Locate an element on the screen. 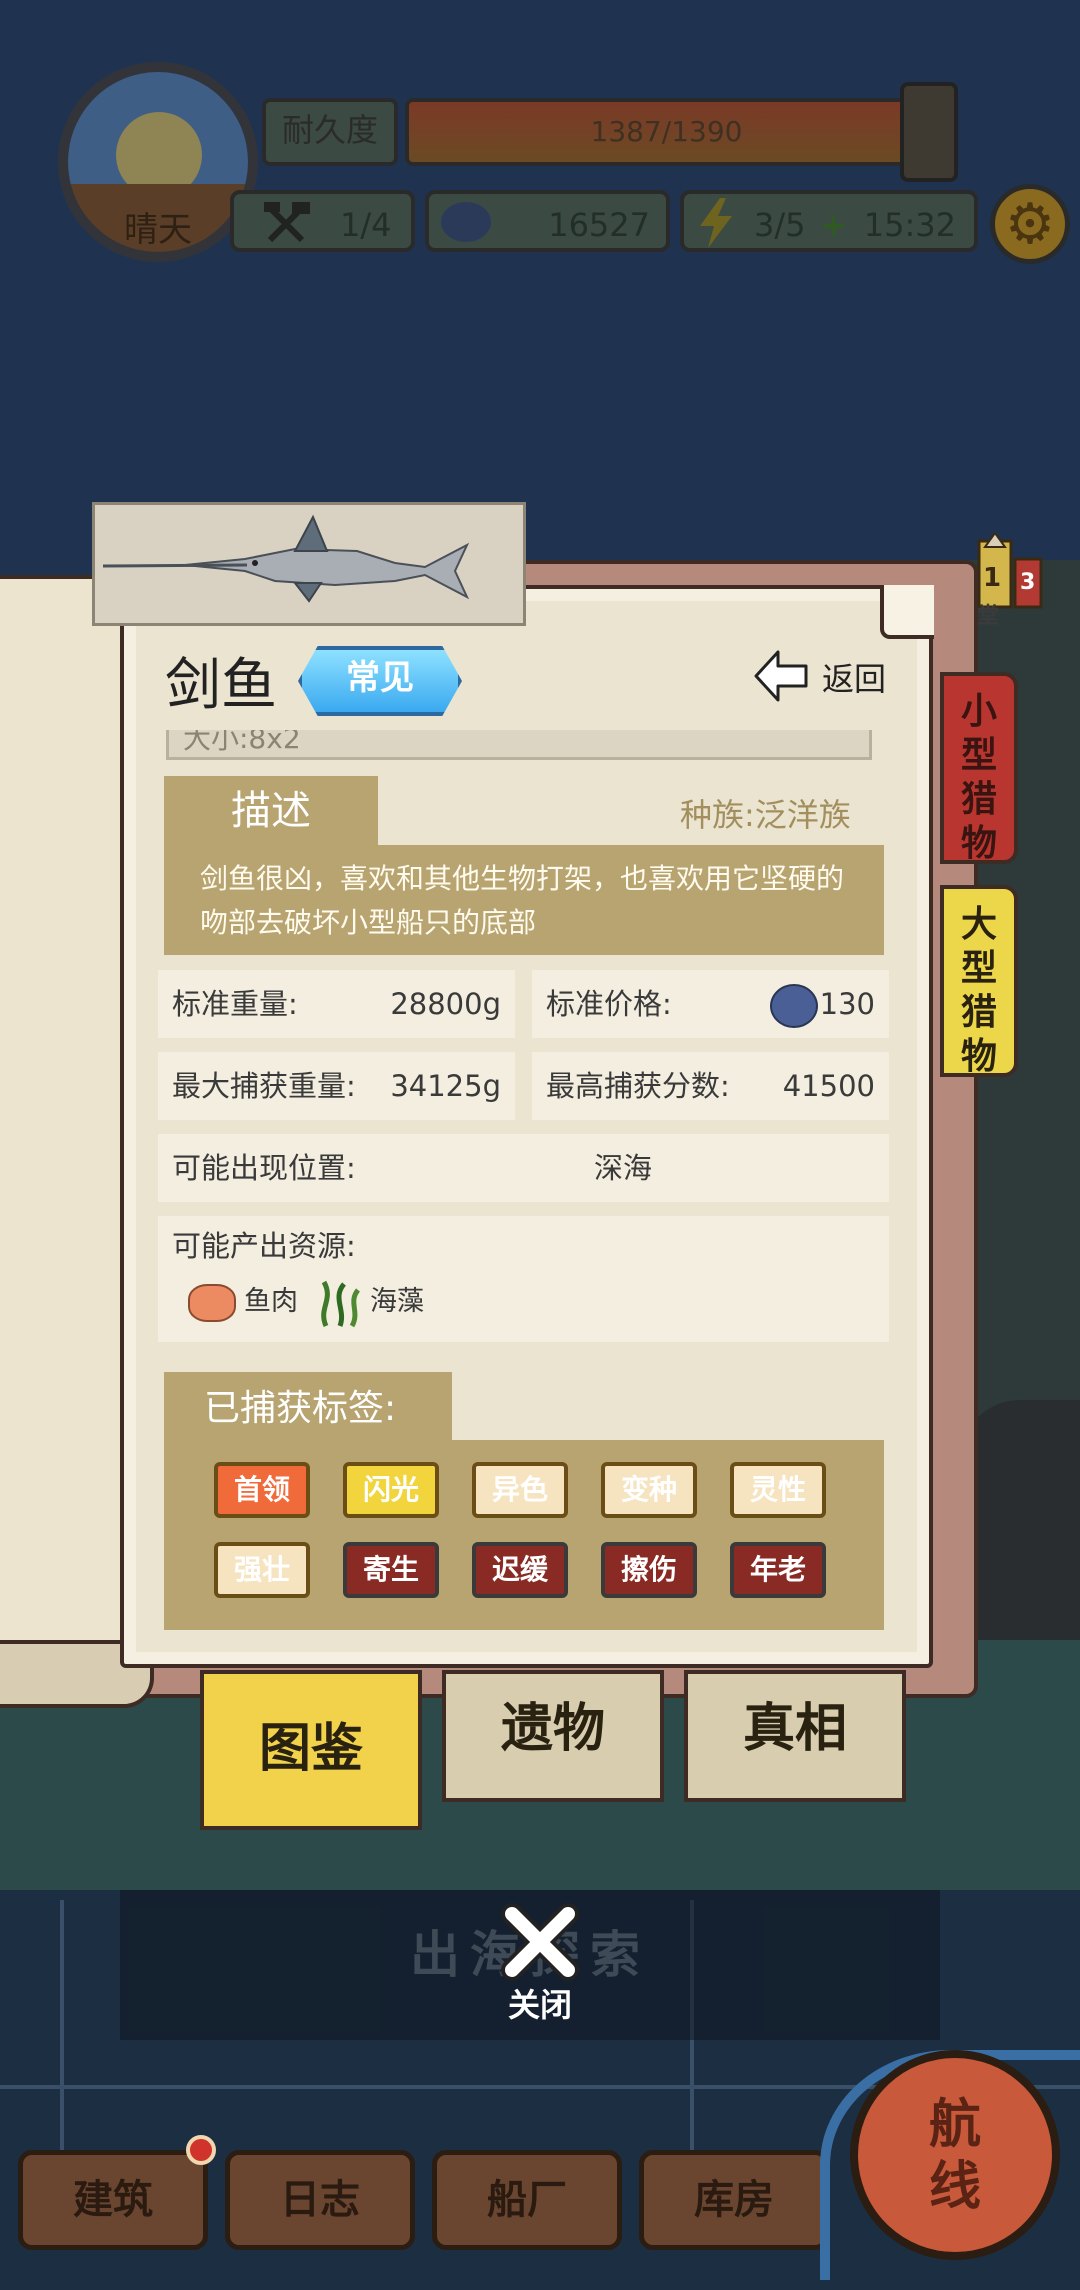 The height and width of the screenshot is (2290, 1080). max-score-label: 最高捕获分数: is located at coordinates (638, 1086).